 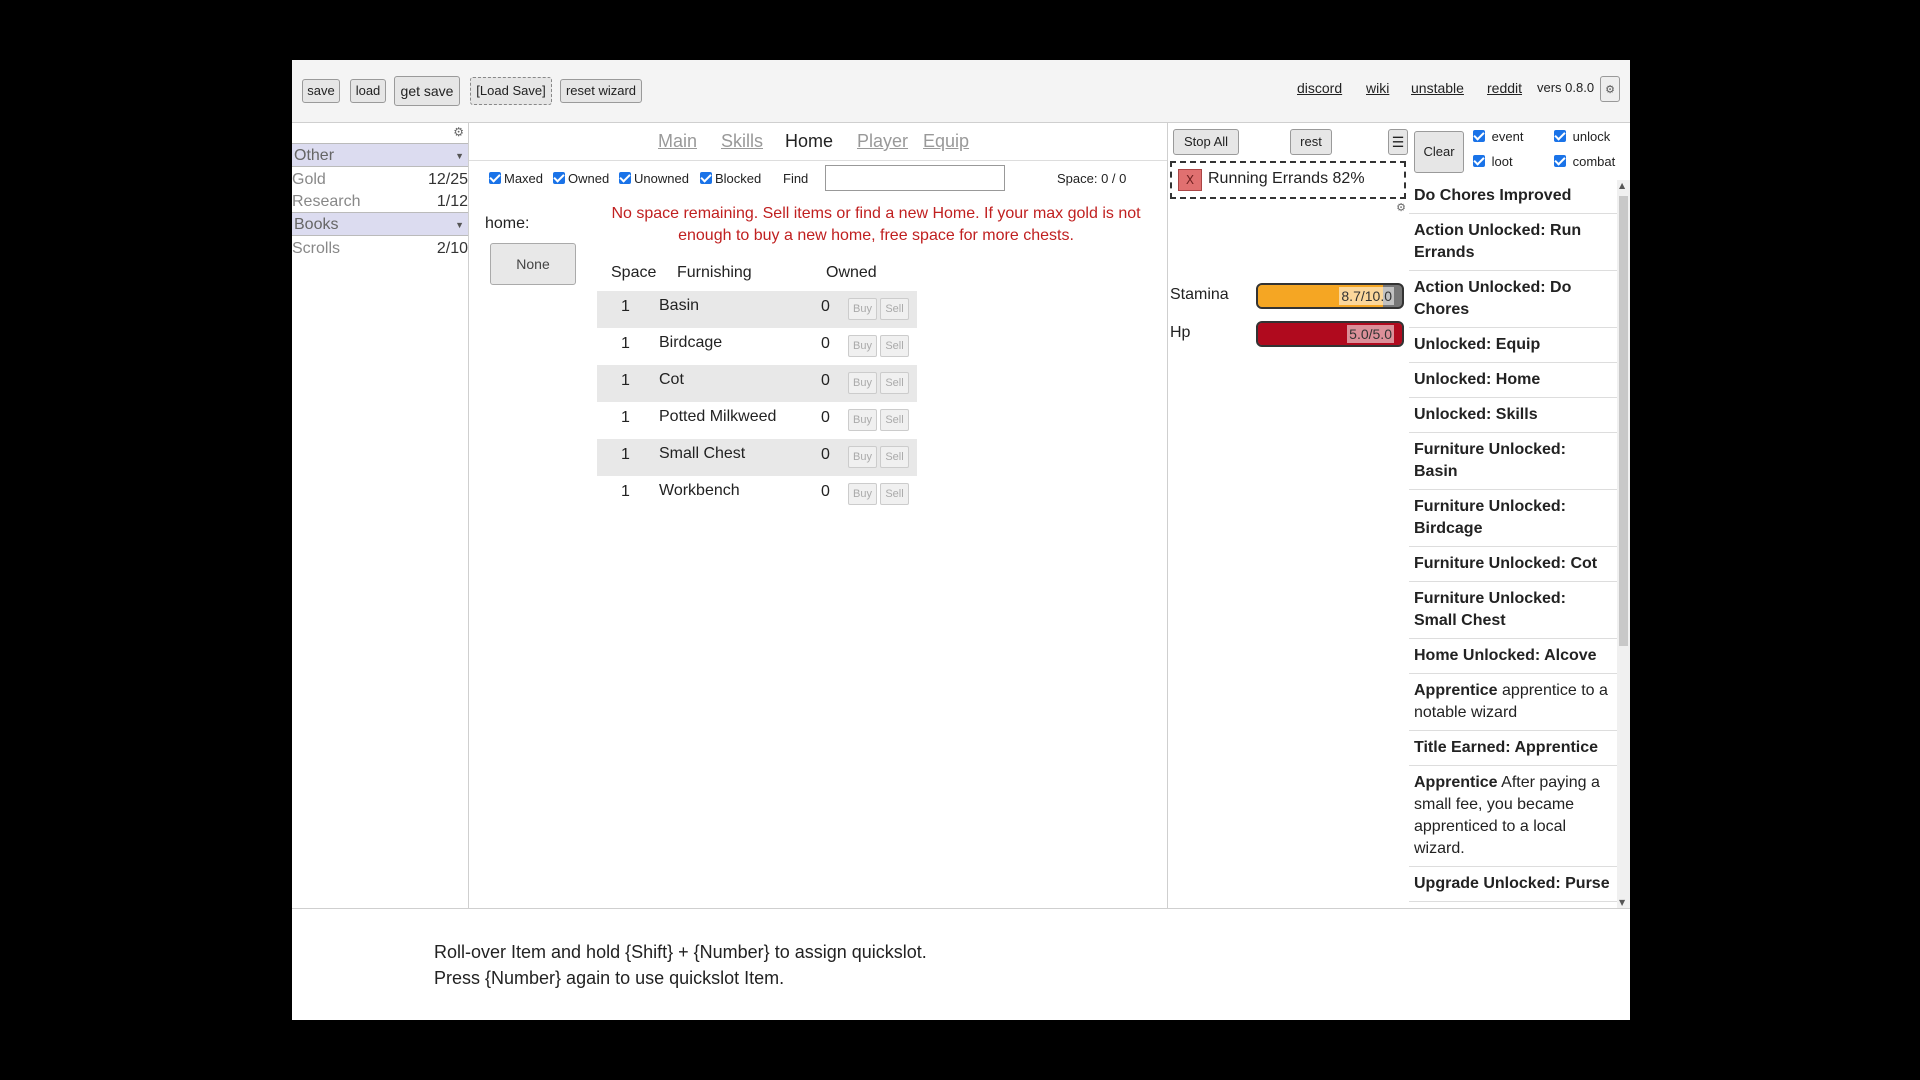 What do you see at coordinates (368, 91) in the screenshot?
I see `load-button: load` at bounding box center [368, 91].